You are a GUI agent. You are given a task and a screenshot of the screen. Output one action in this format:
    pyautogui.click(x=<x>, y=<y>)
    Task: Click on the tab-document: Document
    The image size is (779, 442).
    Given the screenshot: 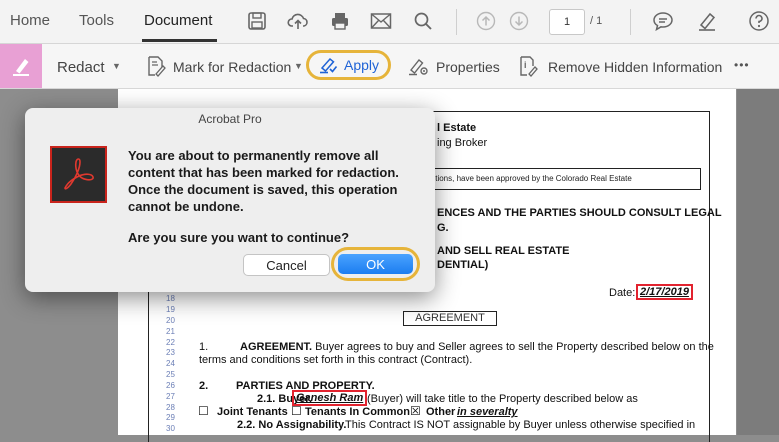 What is the action you would take?
    pyautogui.click(x=178, y=20)
    